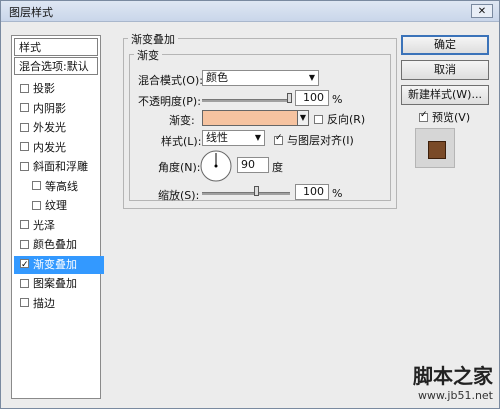  I want to click on gradient-subgroup-title: 渐变, so click(148, 55).